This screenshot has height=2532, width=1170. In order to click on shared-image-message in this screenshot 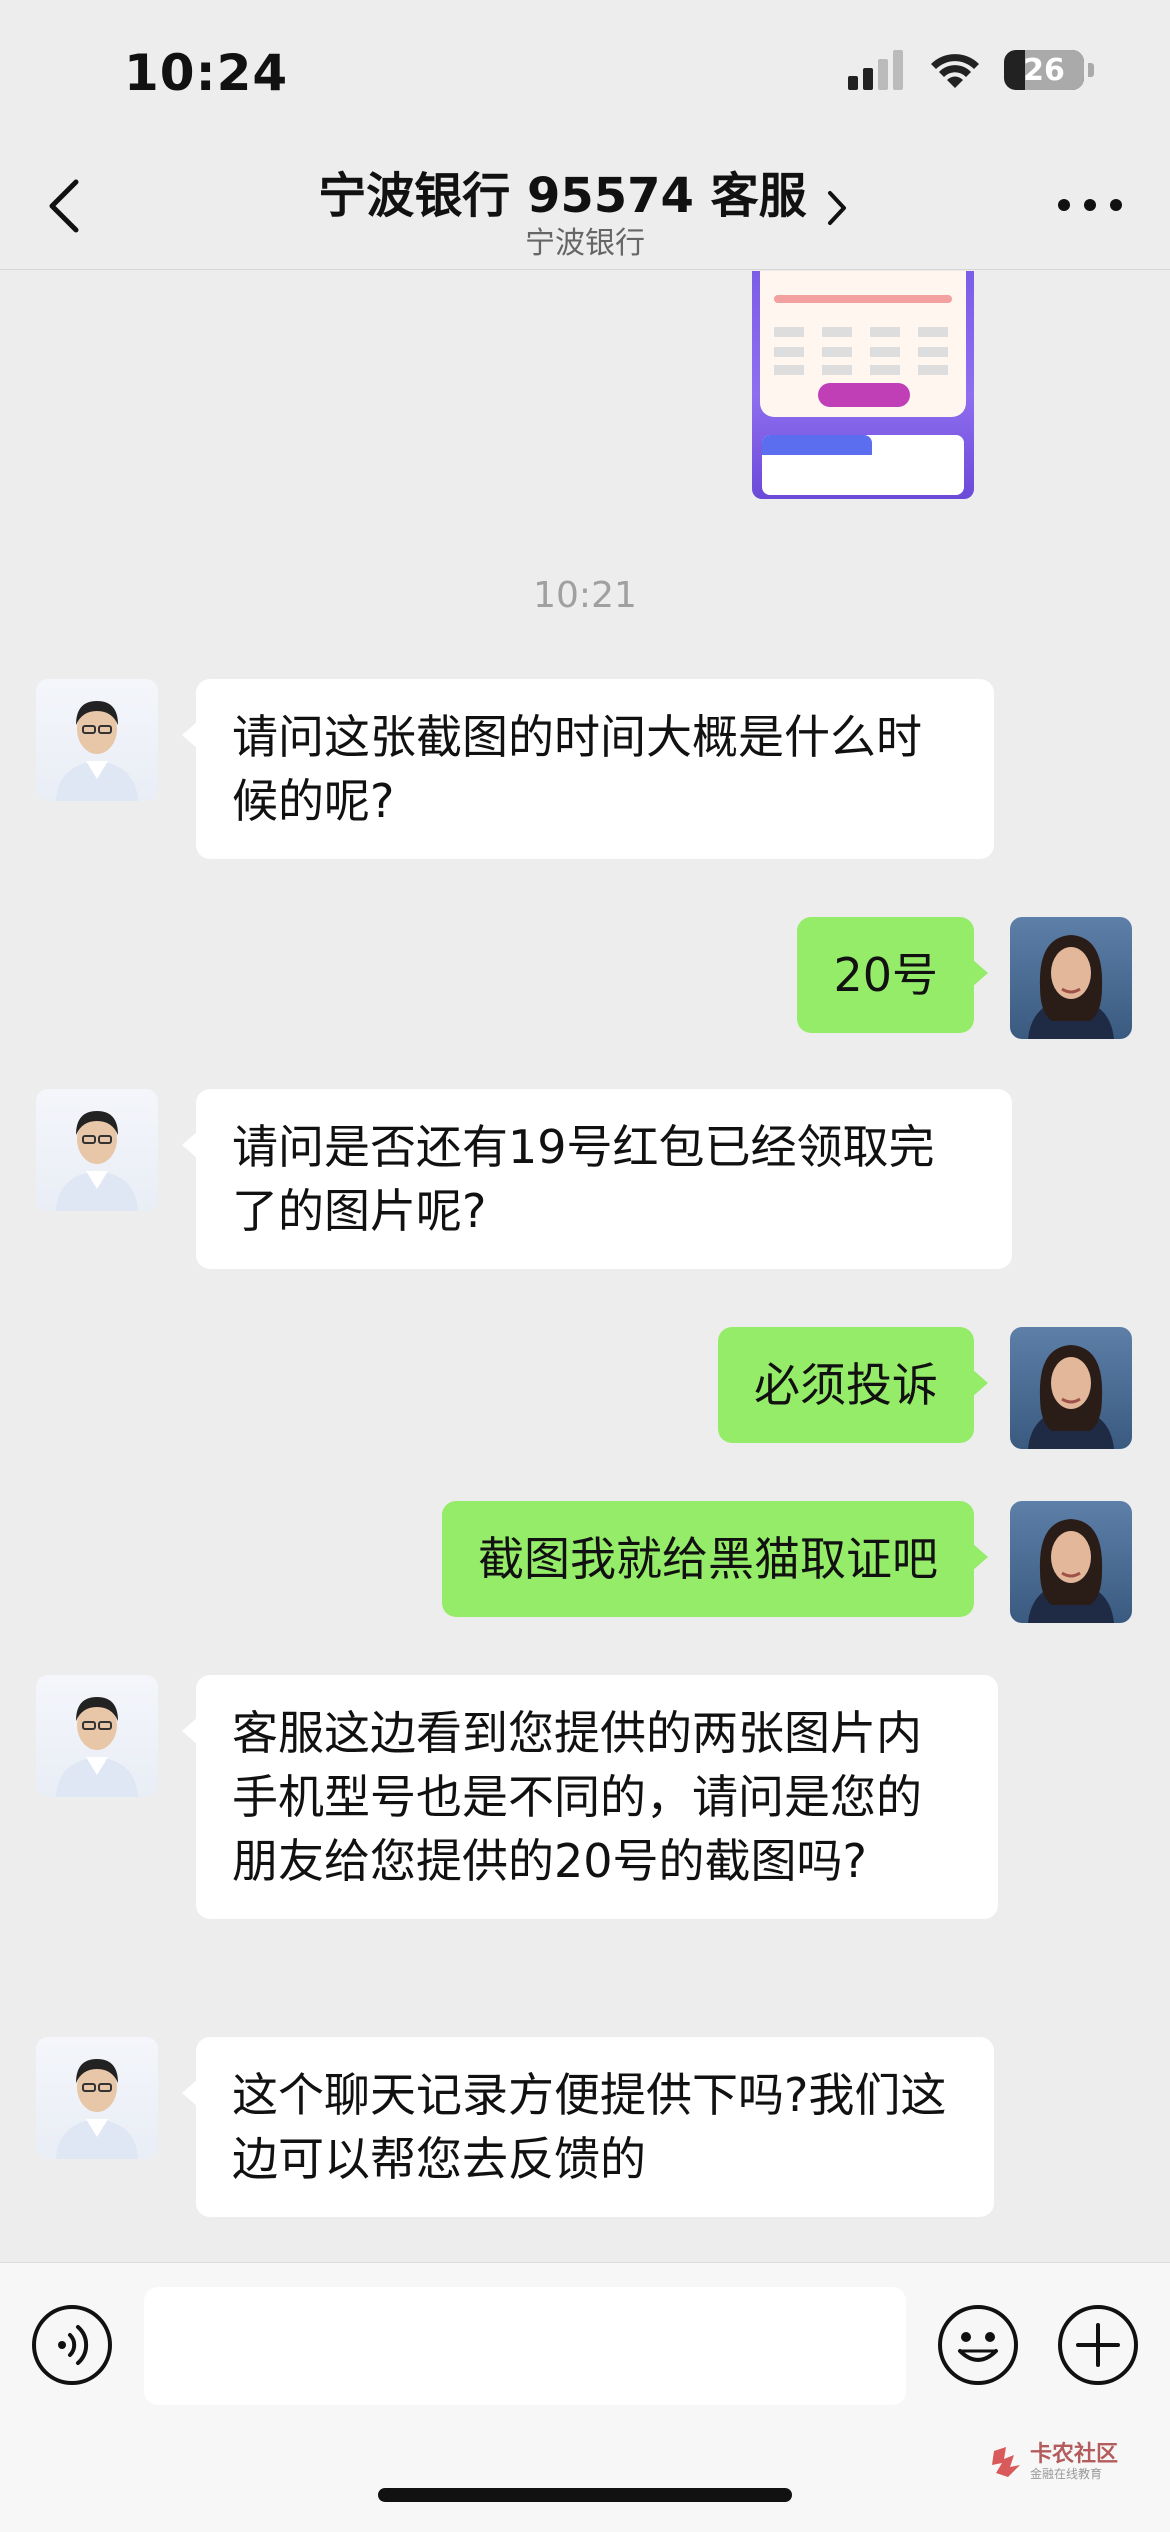, I will do `click(863, 385)`.